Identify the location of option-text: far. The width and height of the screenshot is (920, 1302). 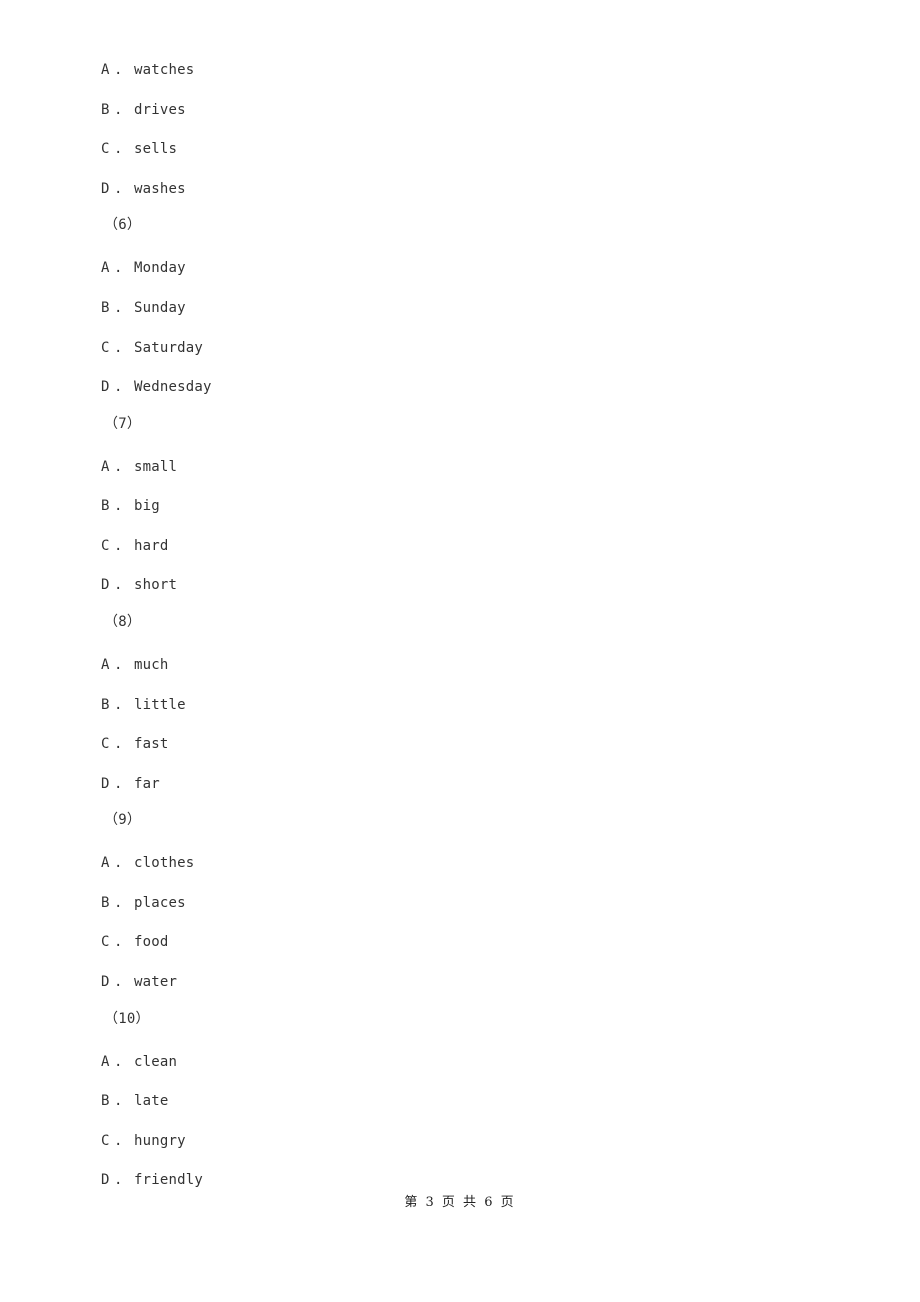
(147, 783).